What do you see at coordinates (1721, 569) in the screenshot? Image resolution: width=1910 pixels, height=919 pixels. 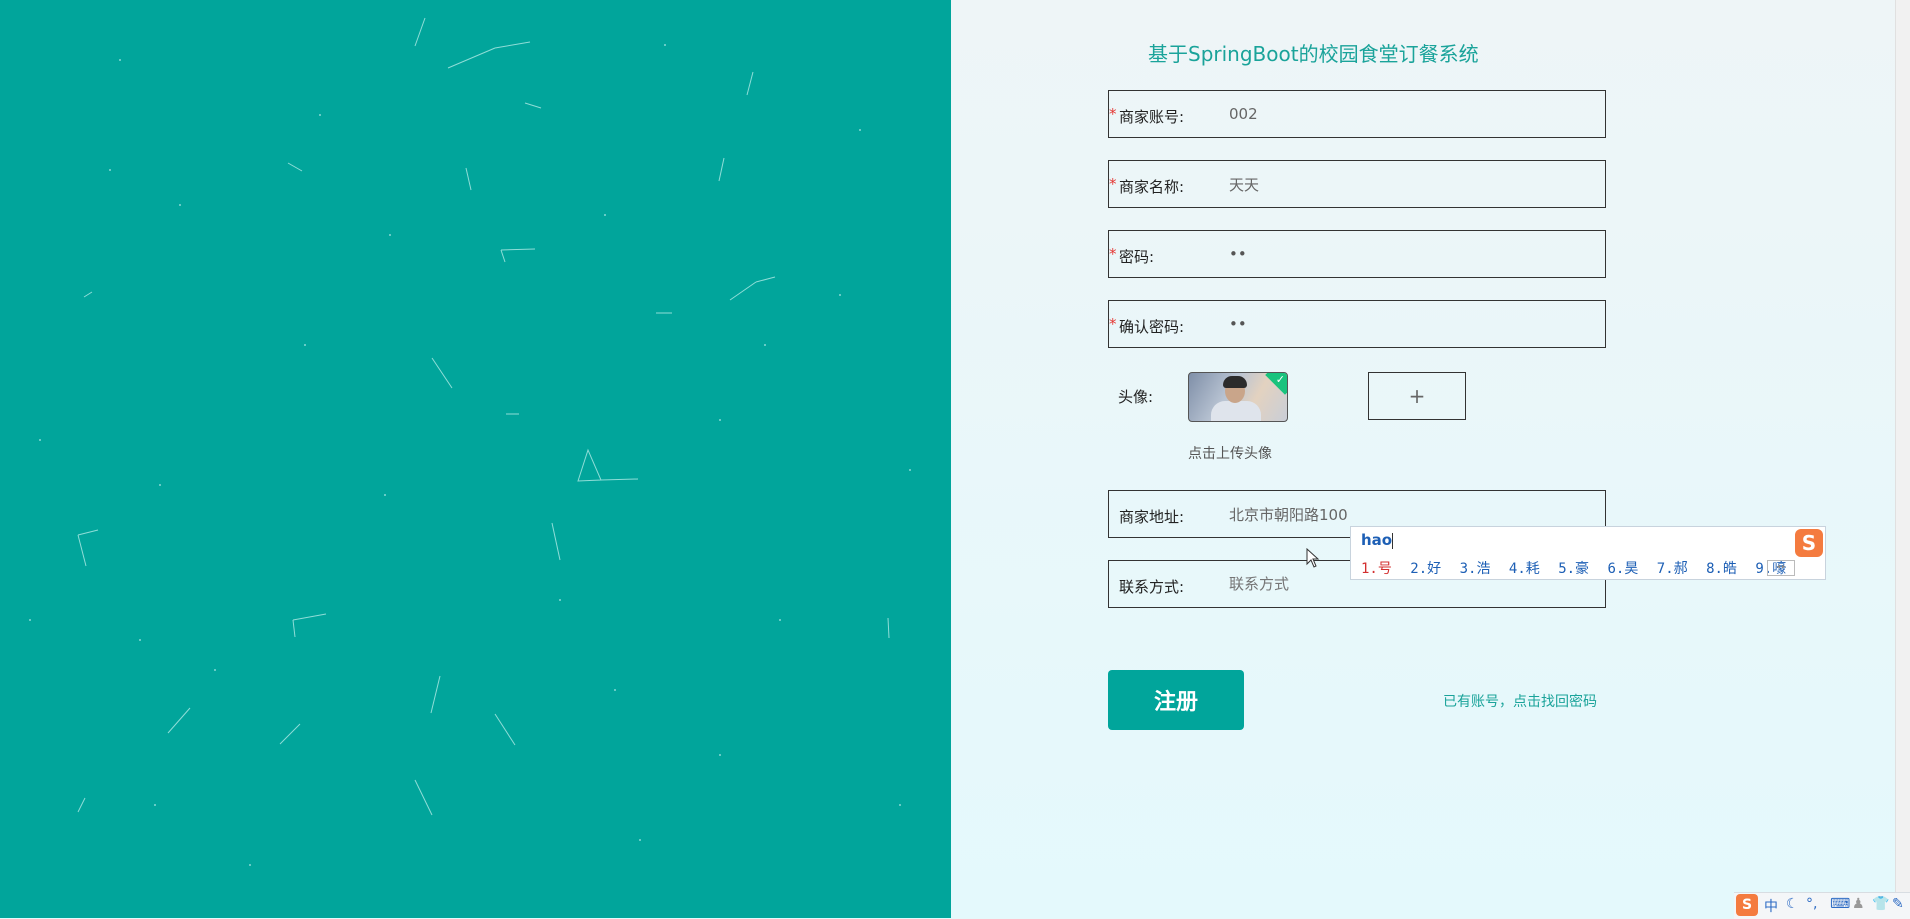 I see `ime-candidate: 8.皓` at bounding box center [1721, 569].